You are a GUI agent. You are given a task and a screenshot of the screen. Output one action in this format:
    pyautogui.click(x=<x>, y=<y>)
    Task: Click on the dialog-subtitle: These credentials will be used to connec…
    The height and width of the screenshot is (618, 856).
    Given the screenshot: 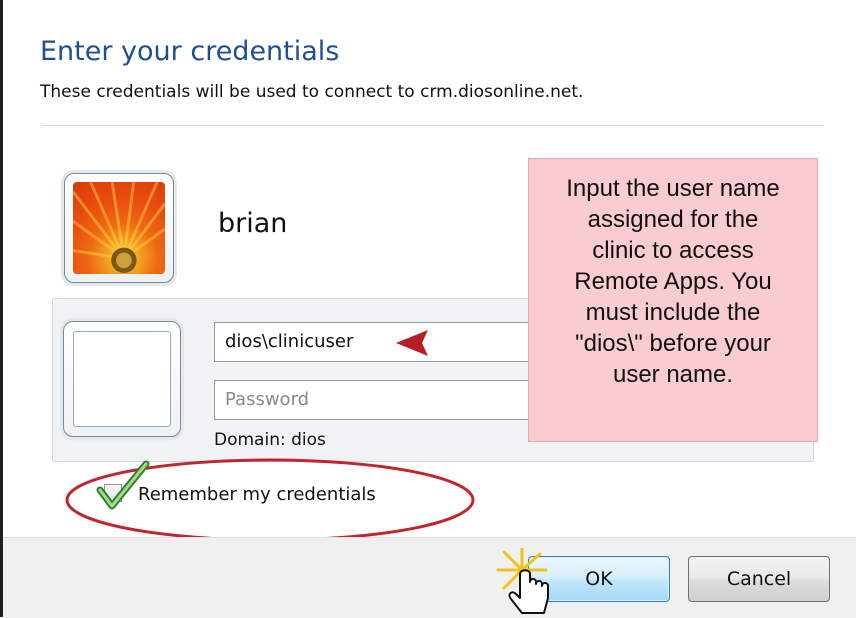 What is the action you would take?
    pyautogui.click(x=312, y=92)
    